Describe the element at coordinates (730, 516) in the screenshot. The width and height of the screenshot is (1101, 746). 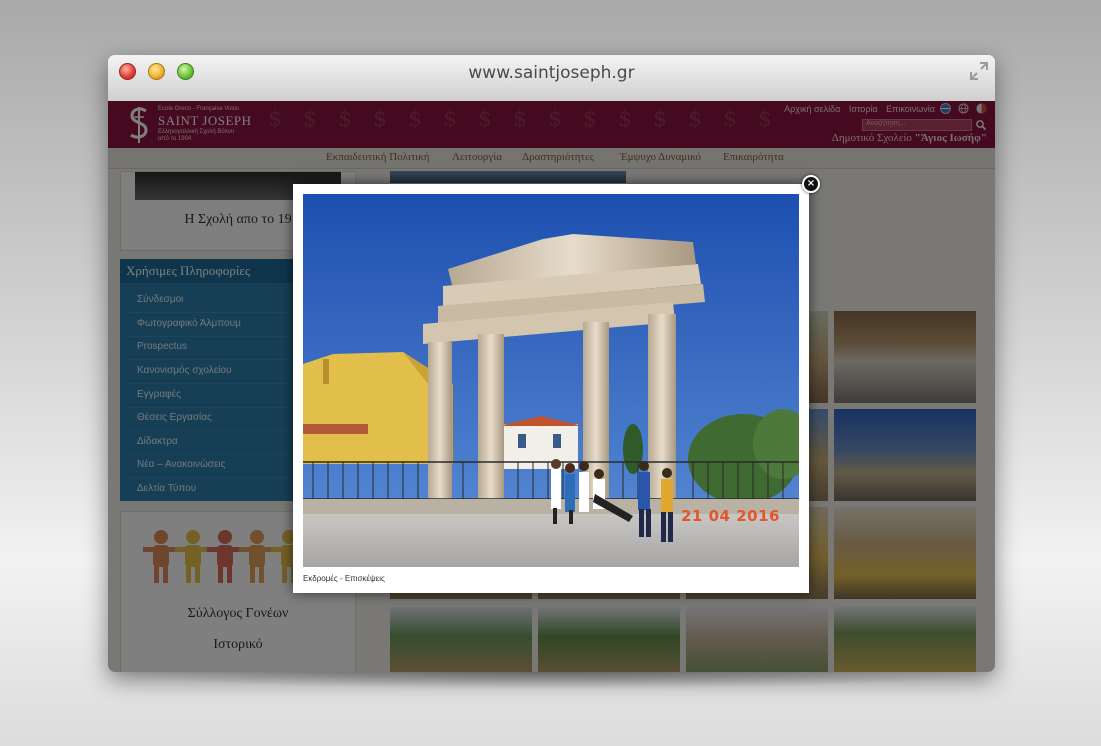
I see `photo-datestamp: 21 04 2016` at that location.